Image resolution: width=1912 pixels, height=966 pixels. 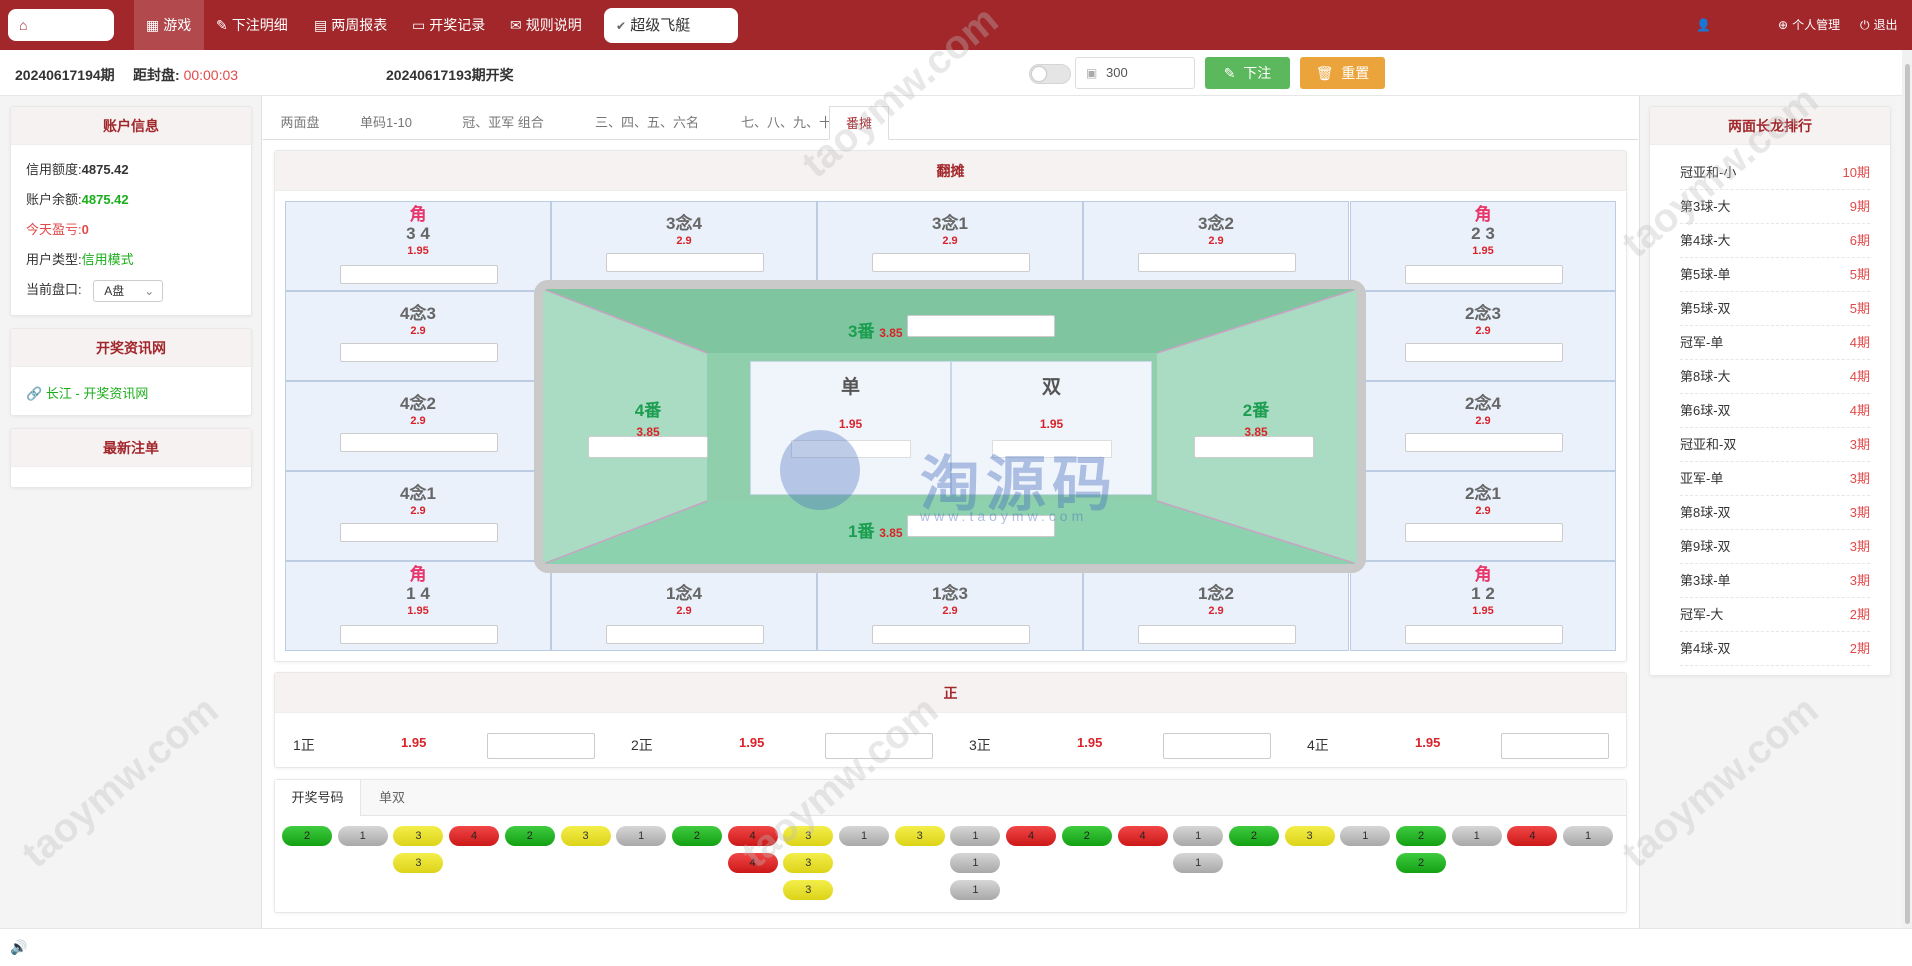 What do you see at coordinates (548, 25) in the screenshot?
I see `nav-rules: ✉ 规则说明` at bounding box center [548, 25].